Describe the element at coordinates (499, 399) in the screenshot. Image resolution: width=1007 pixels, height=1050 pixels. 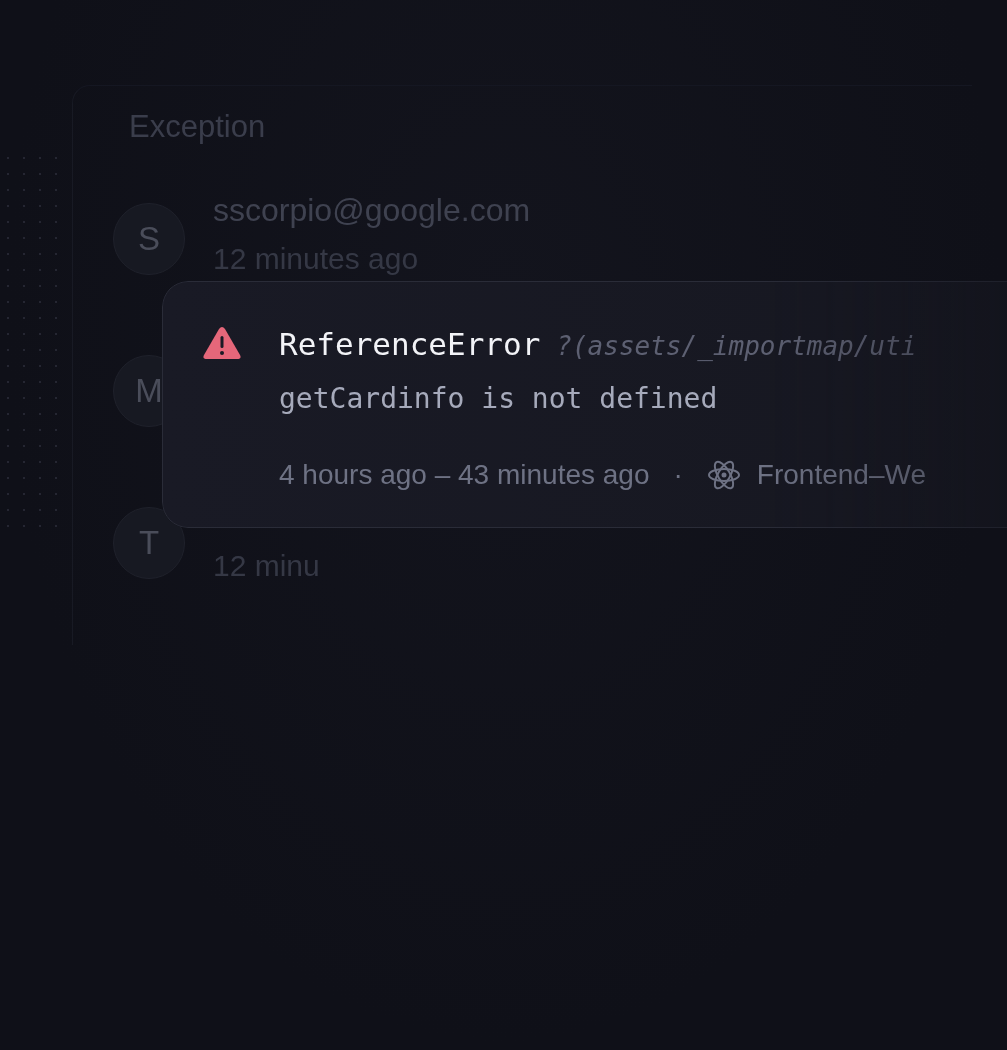
I see `error-message: getCardinfo is not defined` at that location.